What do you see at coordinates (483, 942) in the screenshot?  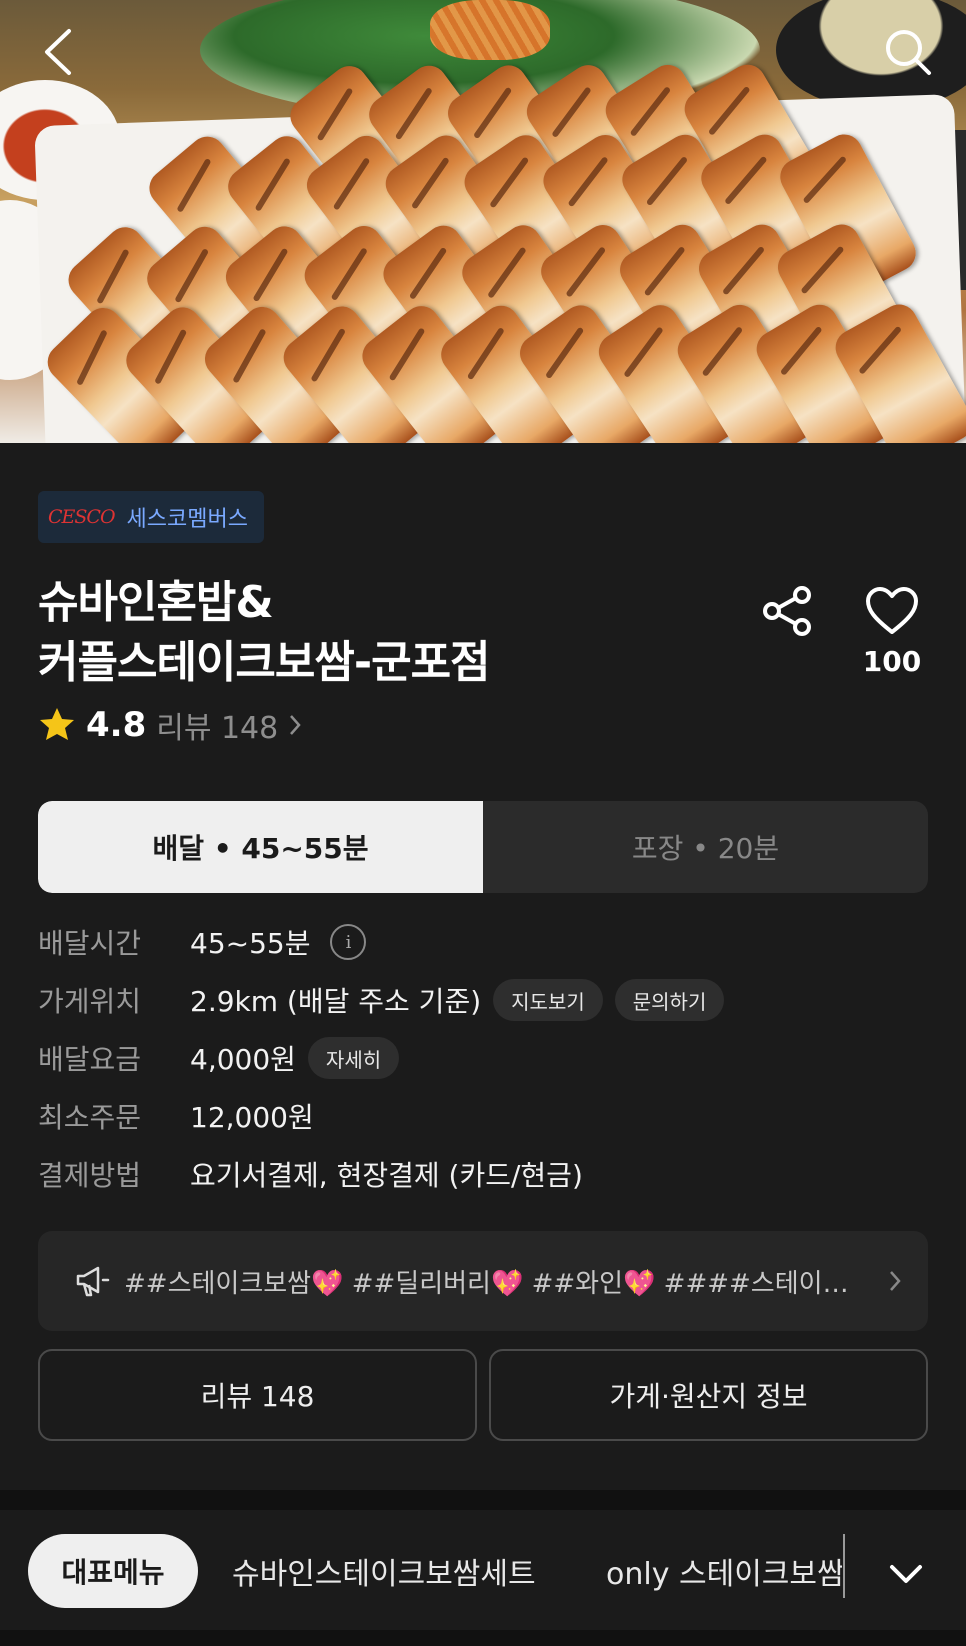 I see `delivery-time-row: 배달시간 45~55분 i` at bounding box center [483, 942].